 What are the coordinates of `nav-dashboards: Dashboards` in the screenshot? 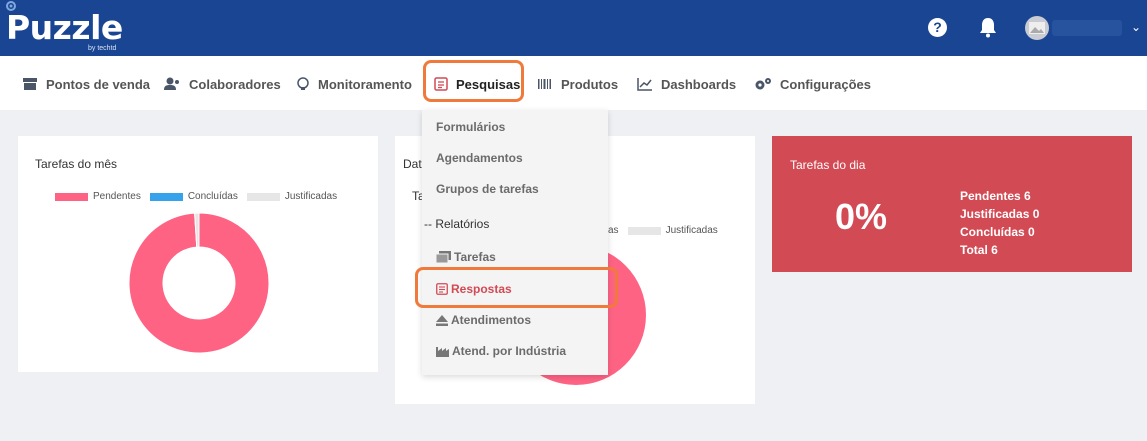 It's located at (686, 84).